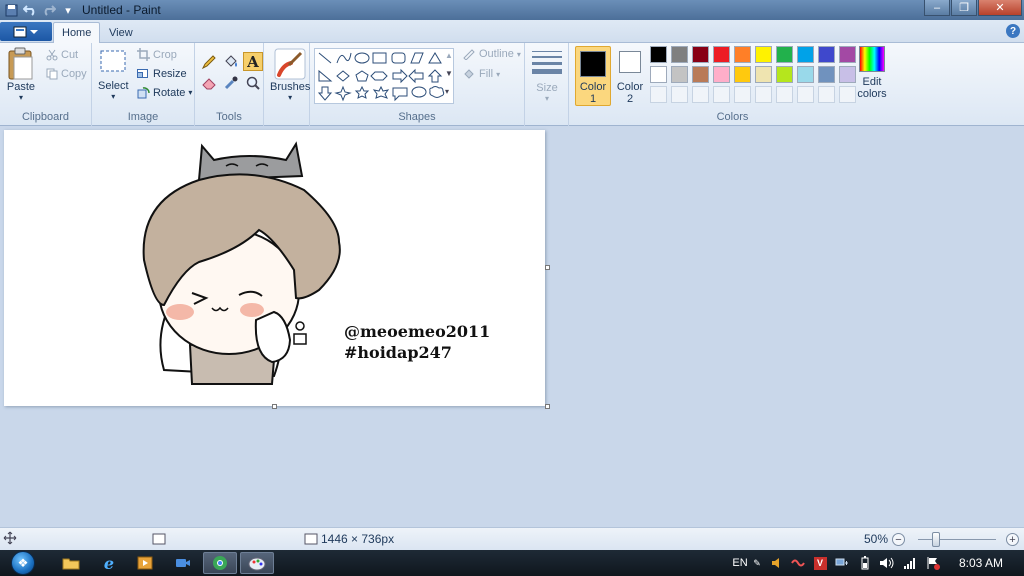  I want to click on eraser-icon, so click(209, 82).